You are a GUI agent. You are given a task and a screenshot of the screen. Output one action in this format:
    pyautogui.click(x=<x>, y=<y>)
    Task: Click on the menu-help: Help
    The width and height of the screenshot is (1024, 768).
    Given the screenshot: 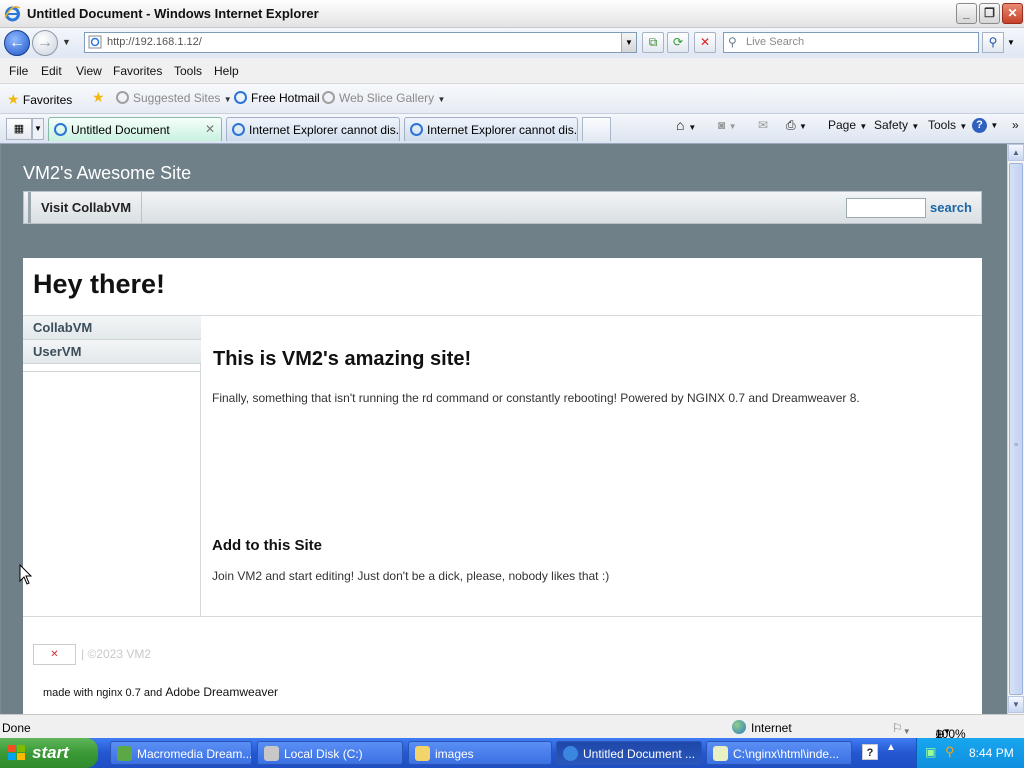 What is the action you would take?
    pyautogui.click(x=226, y=71)
    